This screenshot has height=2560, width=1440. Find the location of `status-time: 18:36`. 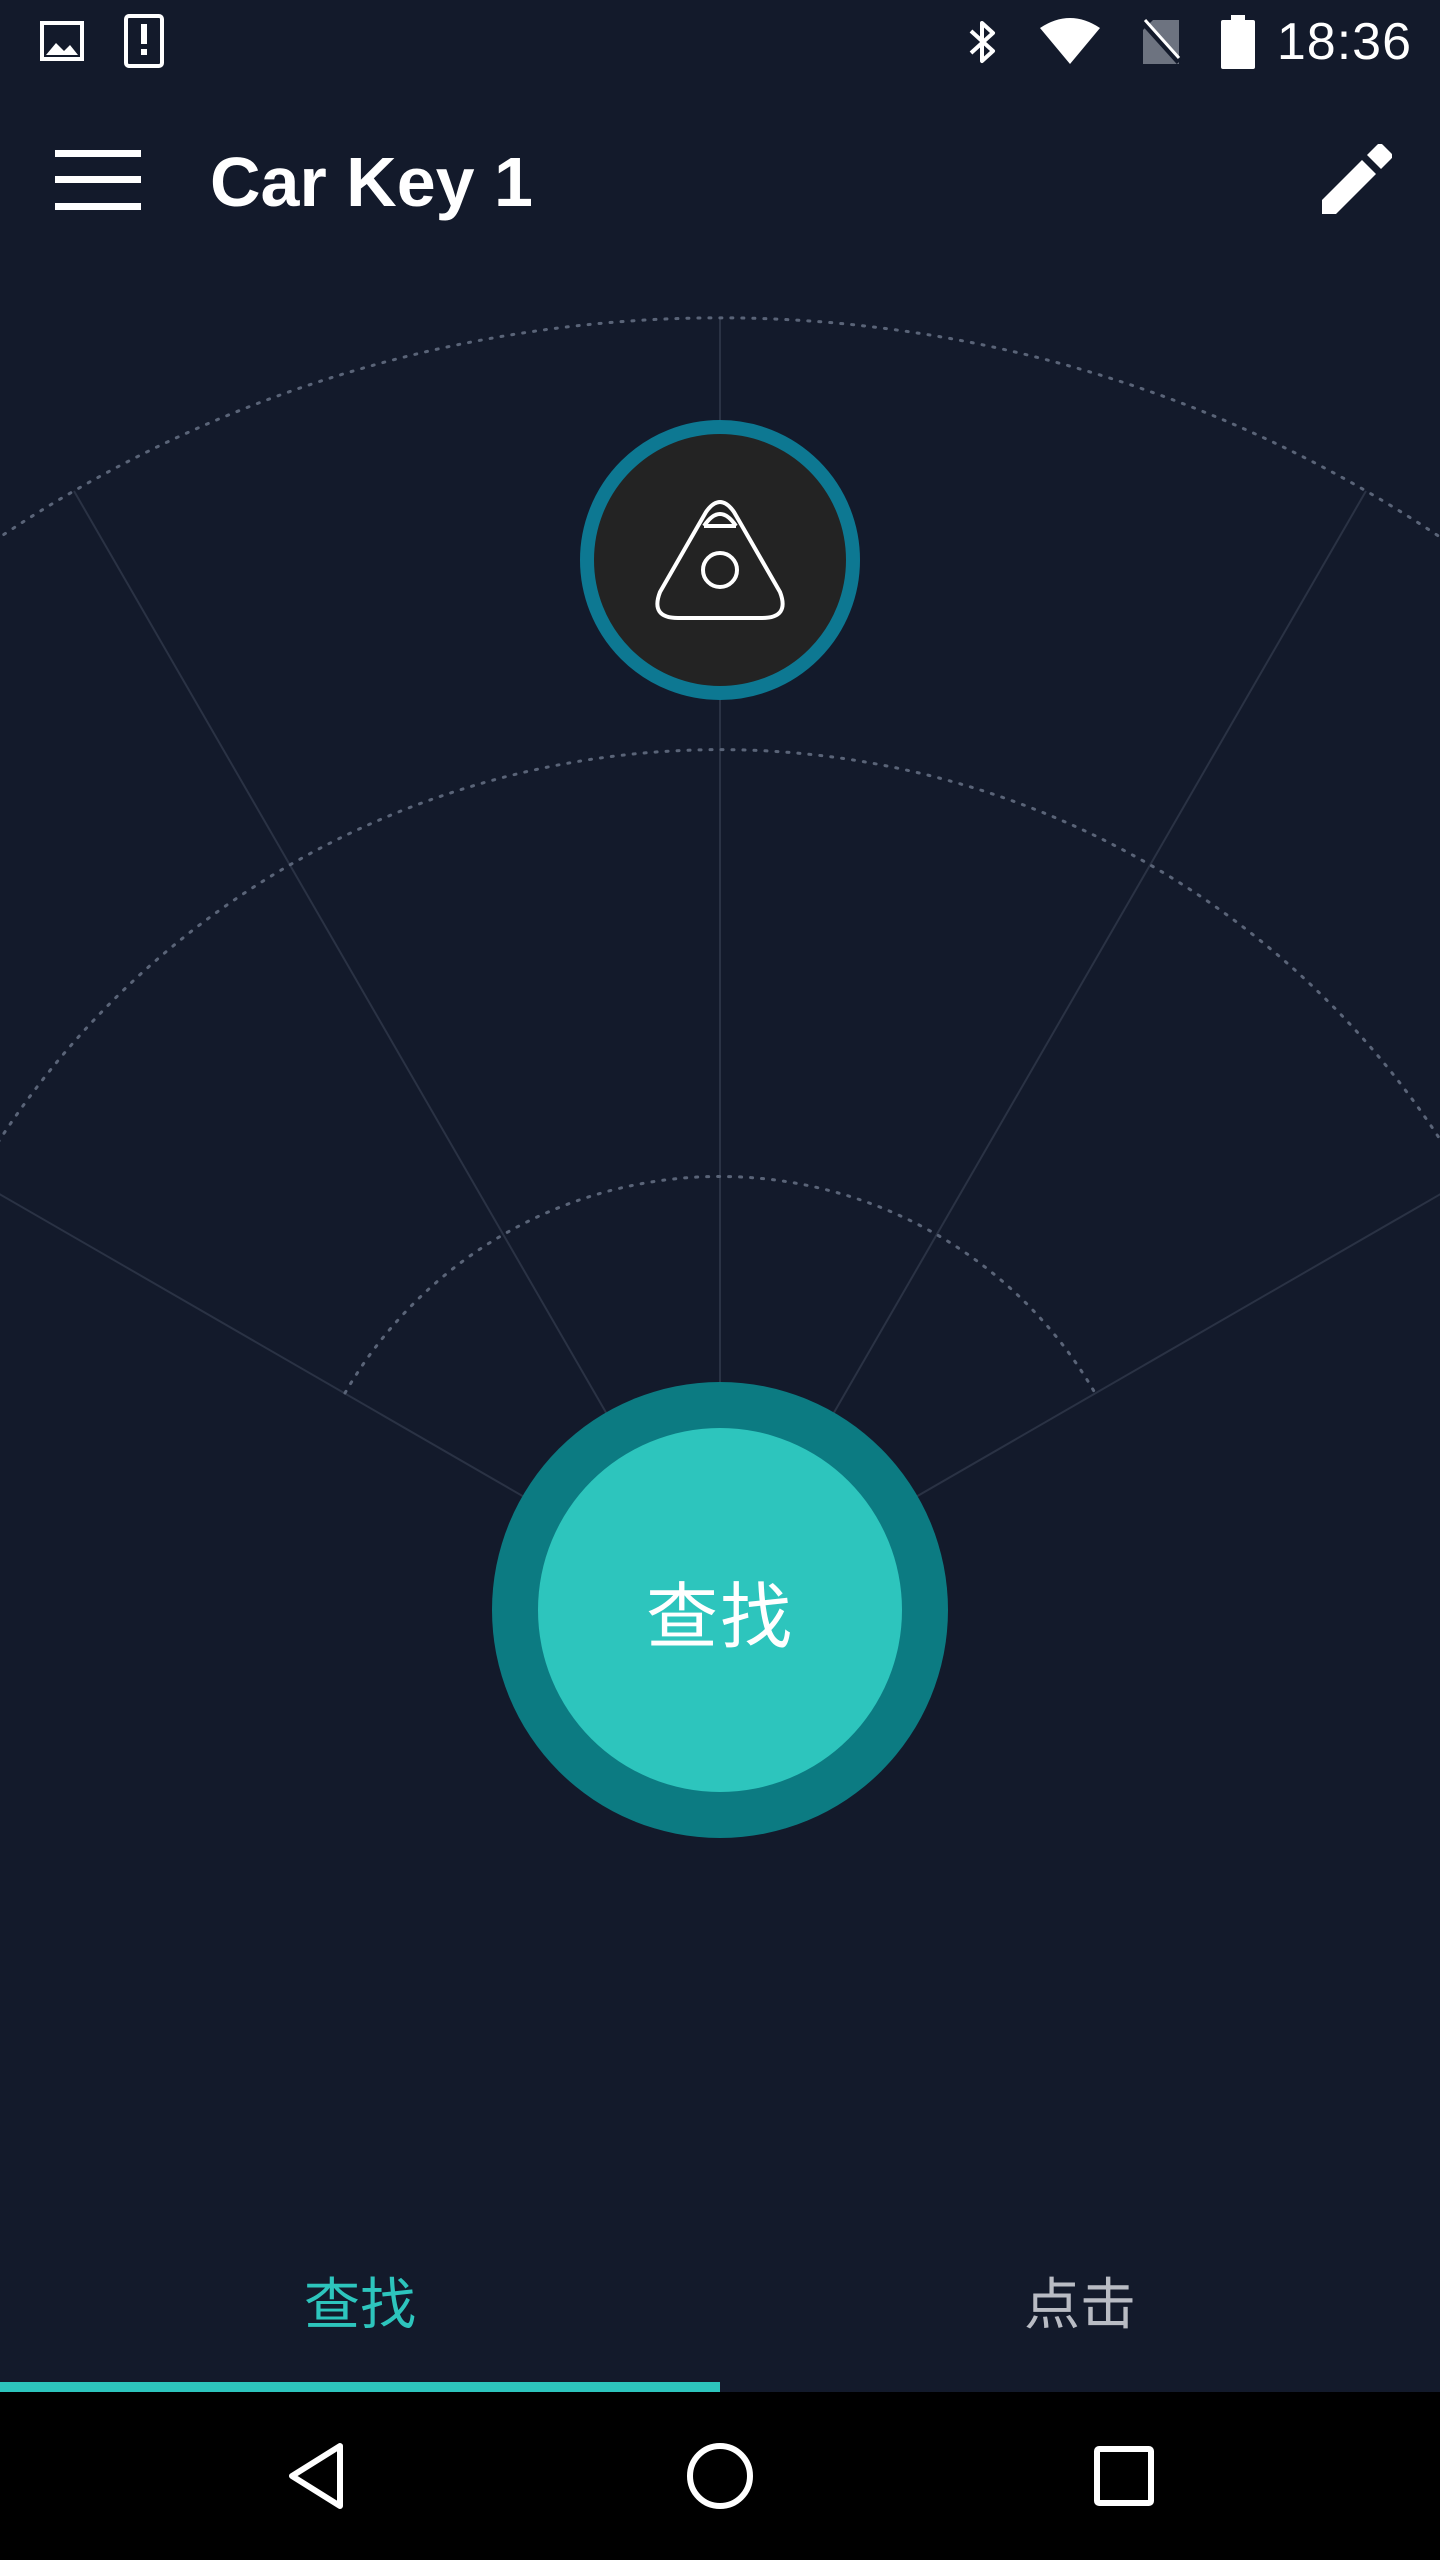

status-time: 18:36 is located at coordinates (1344, 42).